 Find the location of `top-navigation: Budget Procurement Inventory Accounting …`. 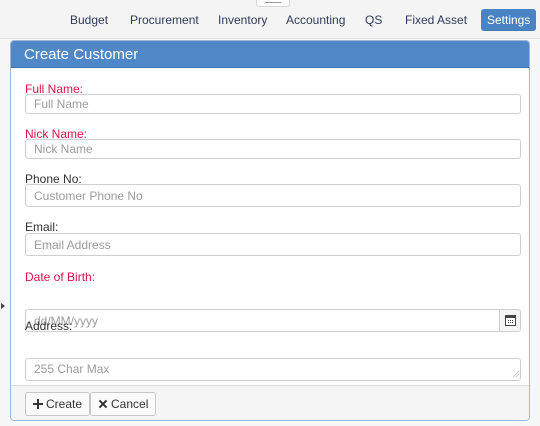

top-navigation: Budget Procurement Inventory Accounting … is located at coordinates (270, 19).